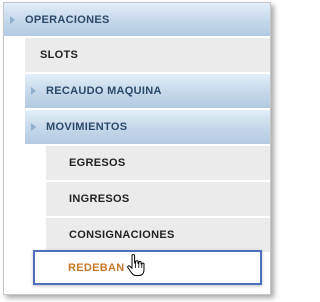 Image resolution: width=320 pixels, height=302 pixels. Describe the element at coordinates (104, 91) in the screenshot. I see `menu-item-label: RECAUDO MAQUINA` at that location.